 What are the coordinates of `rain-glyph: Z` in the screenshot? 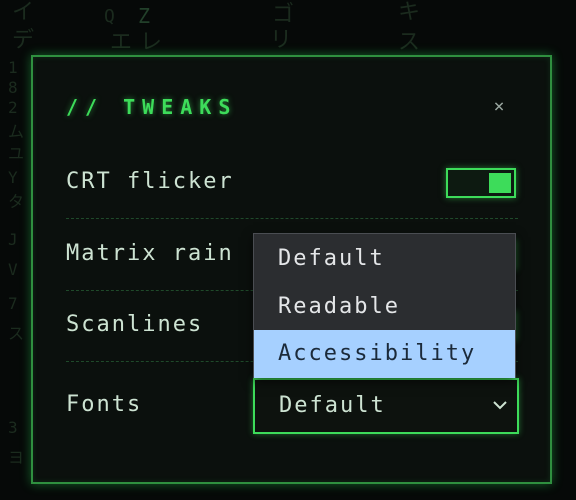 It's located at (144, 16).